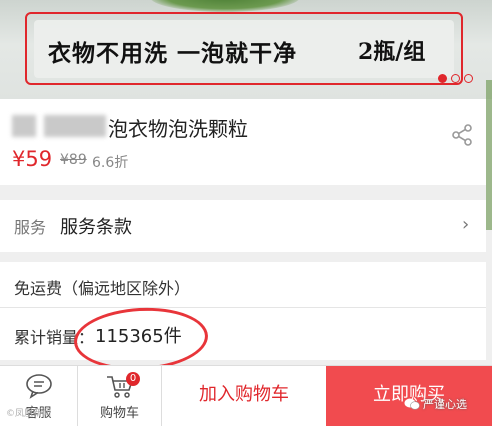 The image size is (492, 426). What do you see at coordinates (141, 339) in the screenshot?
I see `red-circle-annotation` at bounding box center [141, 339].